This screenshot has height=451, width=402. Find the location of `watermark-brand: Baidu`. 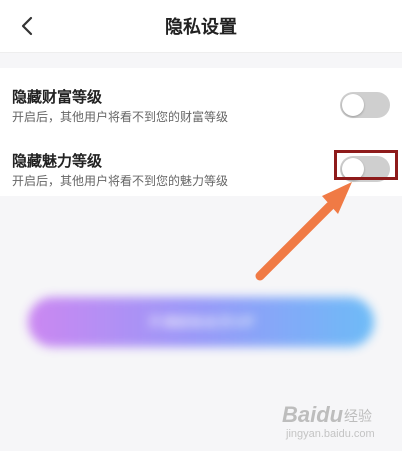

watermark-brand: Baidu is located at coordinates (313, 414).